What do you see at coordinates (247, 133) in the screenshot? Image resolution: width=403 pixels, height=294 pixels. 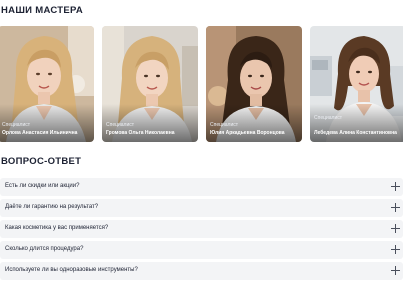 I see `master-name: Юлия Аркадьевна Воронцова` at bounding box center [247, 133].